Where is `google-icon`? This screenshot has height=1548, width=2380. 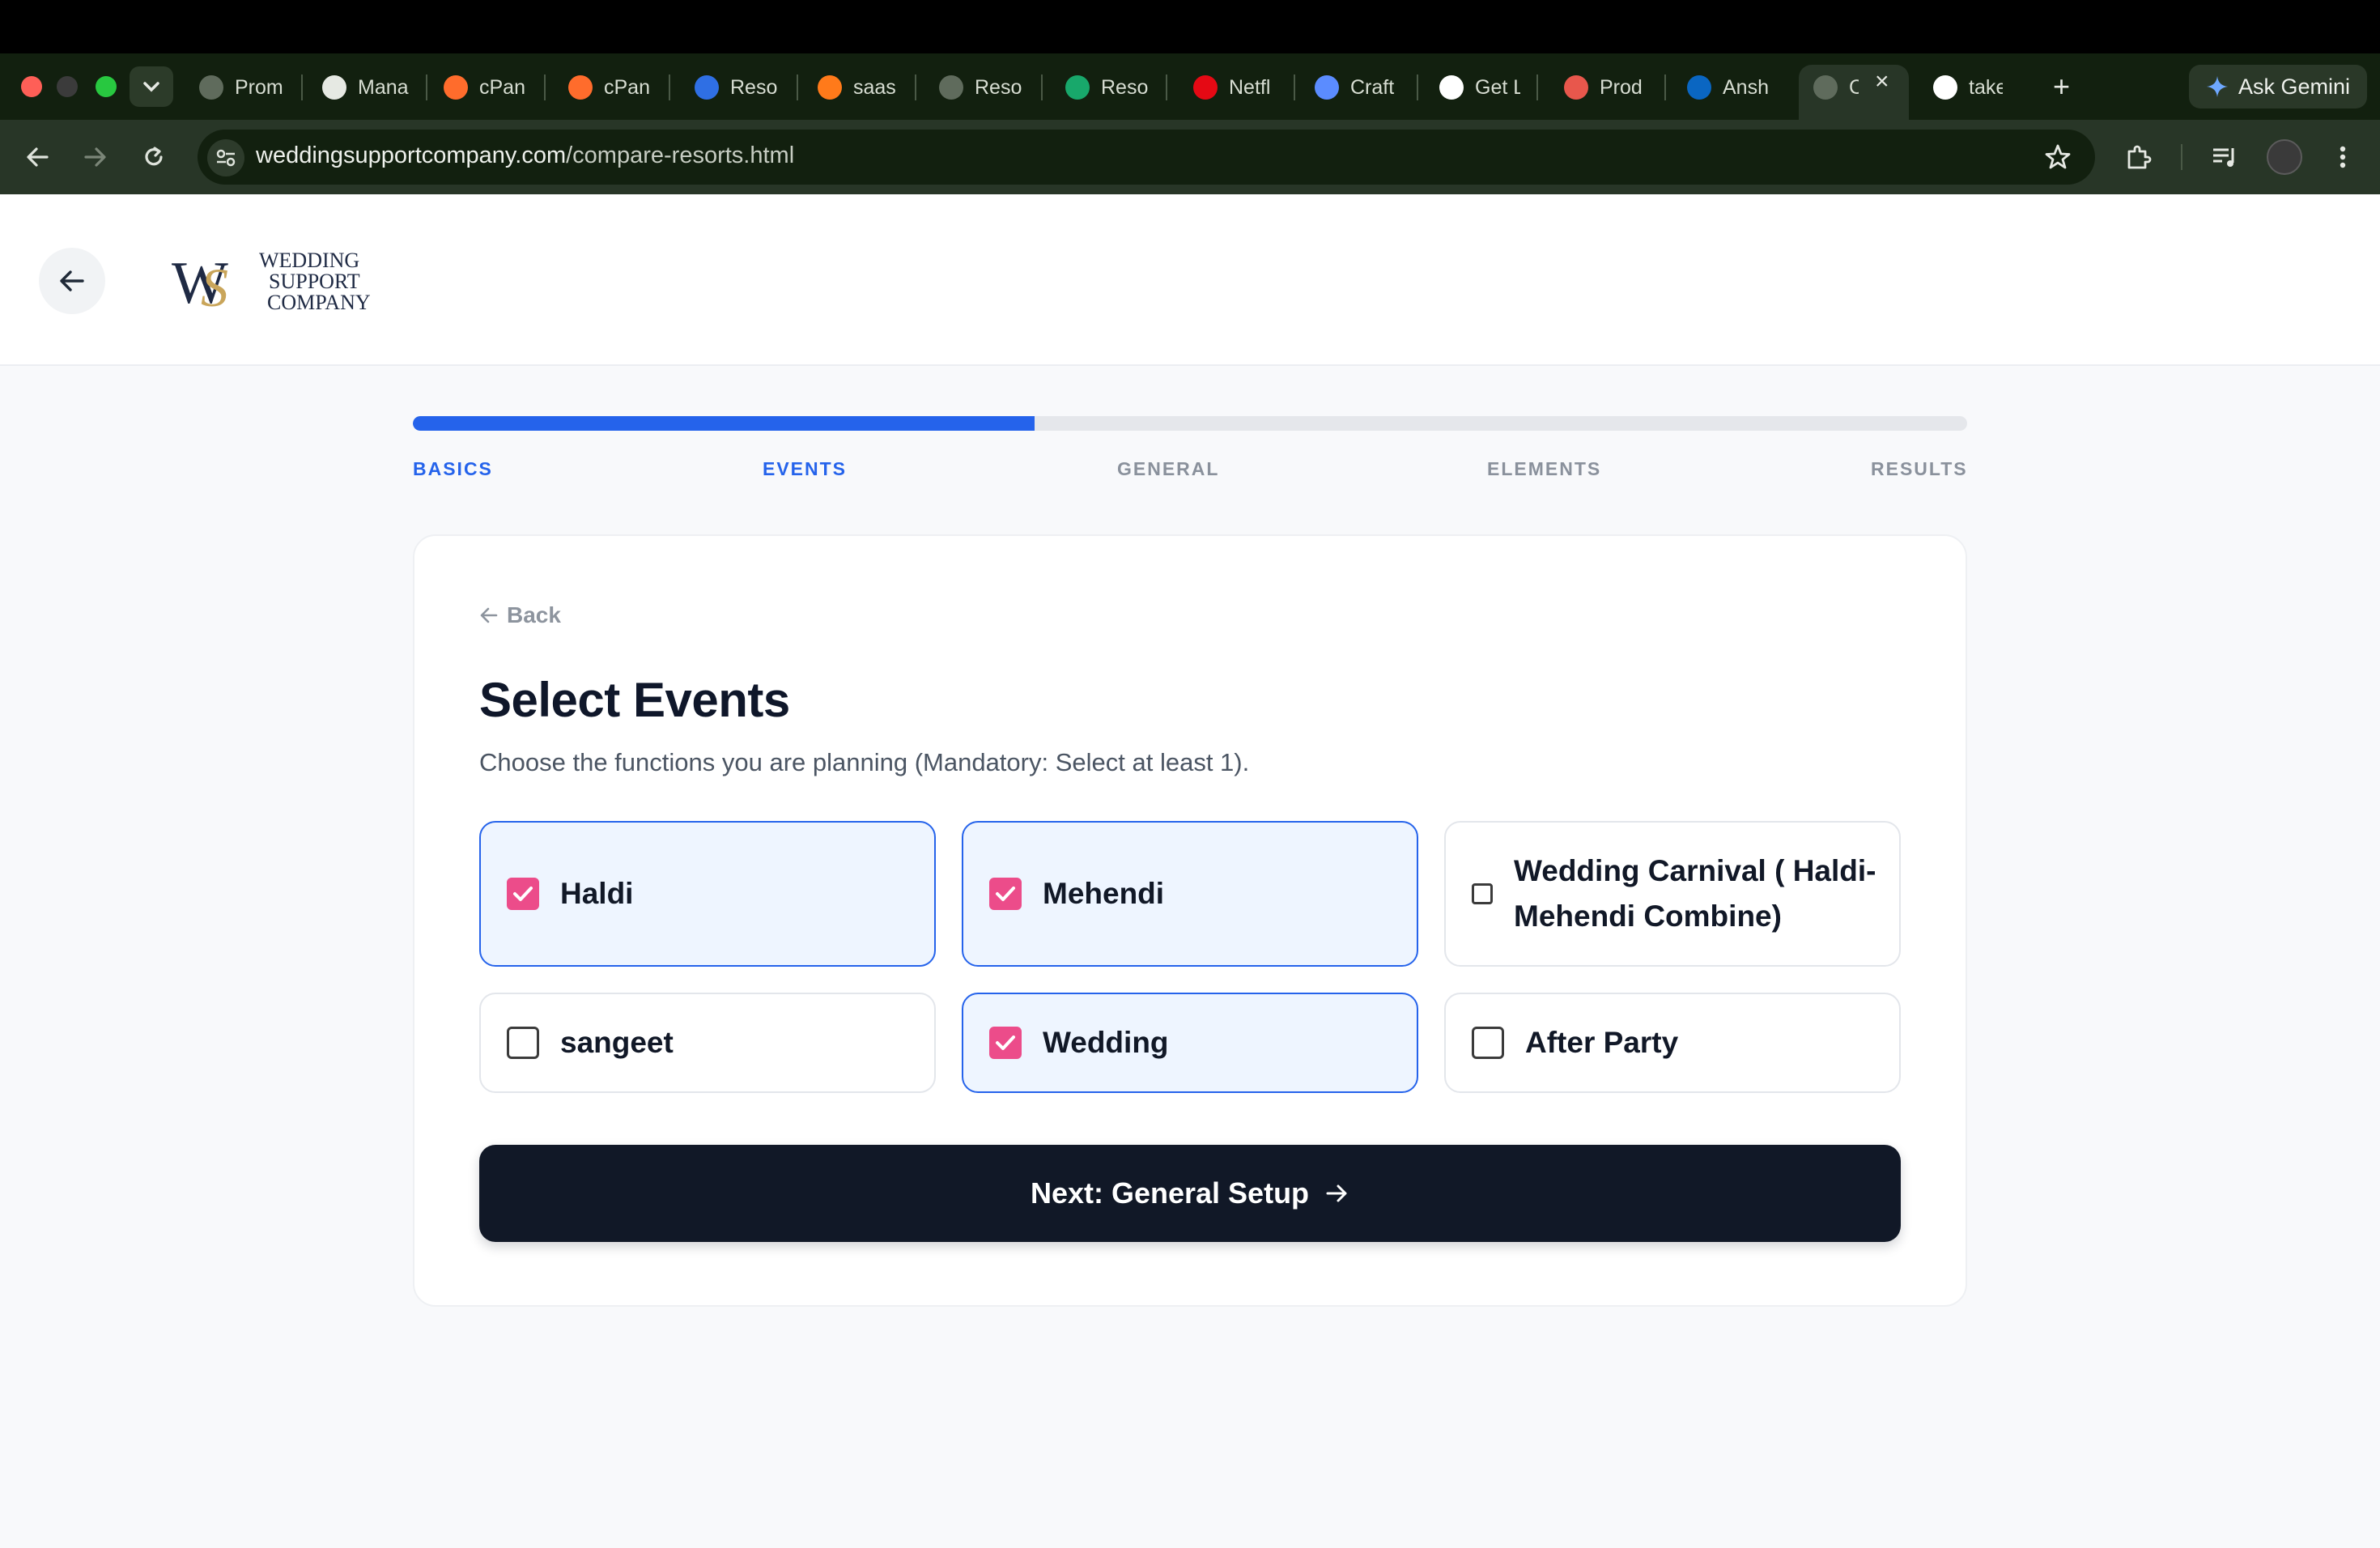
google-icon is located at coordinates (1945, 87).